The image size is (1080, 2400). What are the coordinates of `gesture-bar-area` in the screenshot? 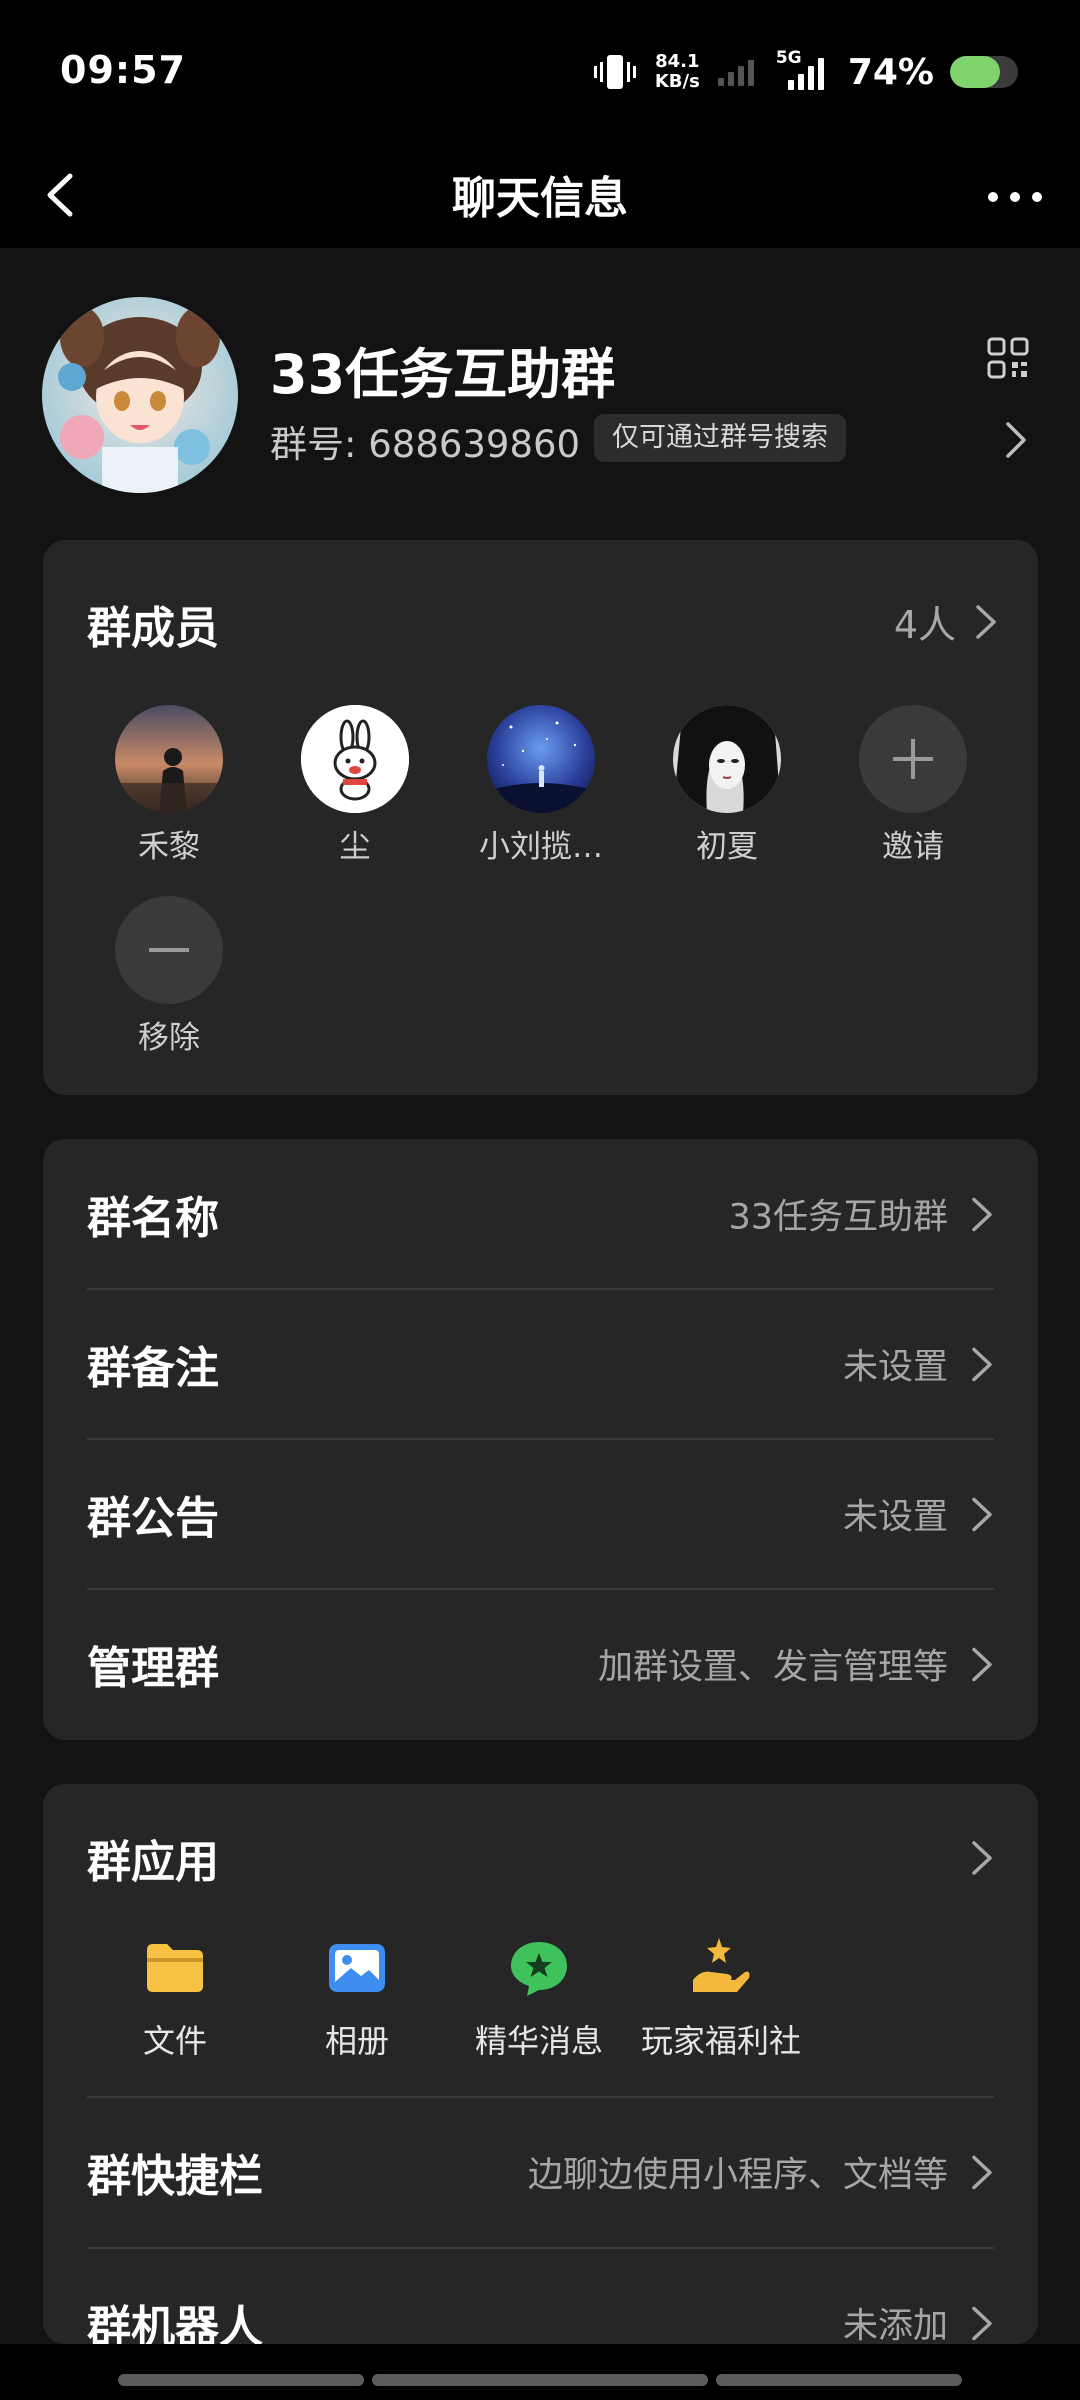 It's located at (540, 2372).